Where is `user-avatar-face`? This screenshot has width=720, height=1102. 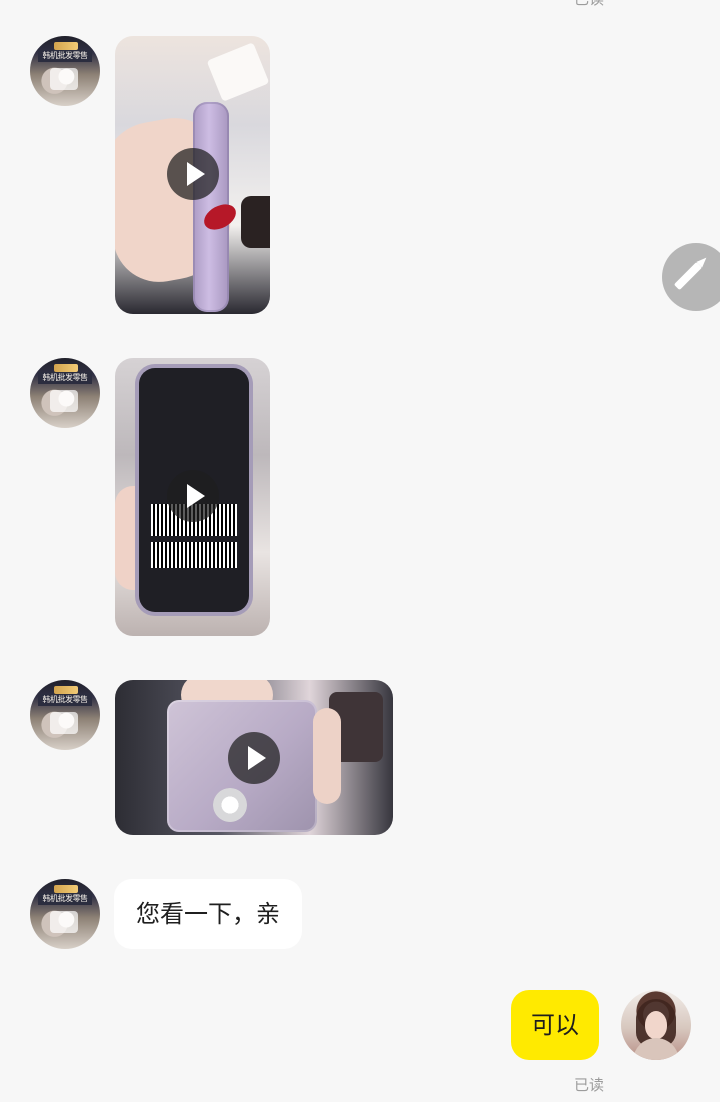 user-avatar-face is located at coordinates (656, 1025).